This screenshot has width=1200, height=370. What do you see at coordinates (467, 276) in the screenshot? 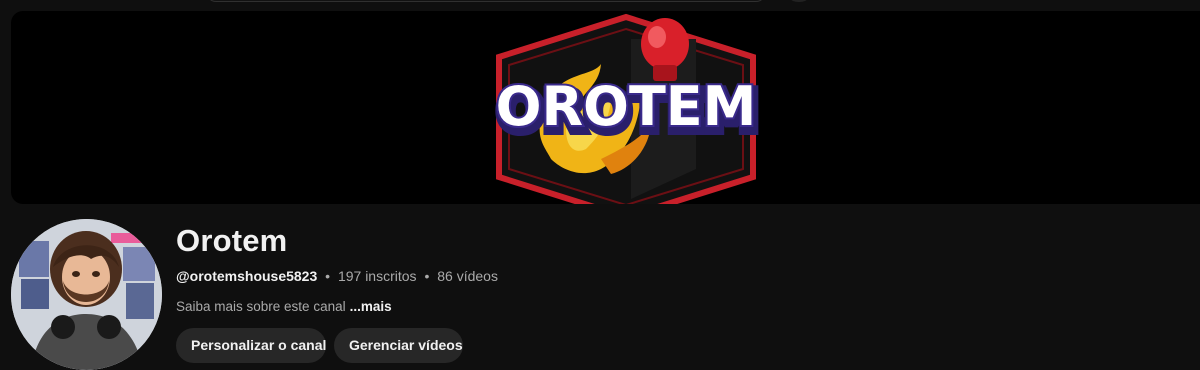
I see `video-count: 86 vídeos` at bounding box center [467, 276].